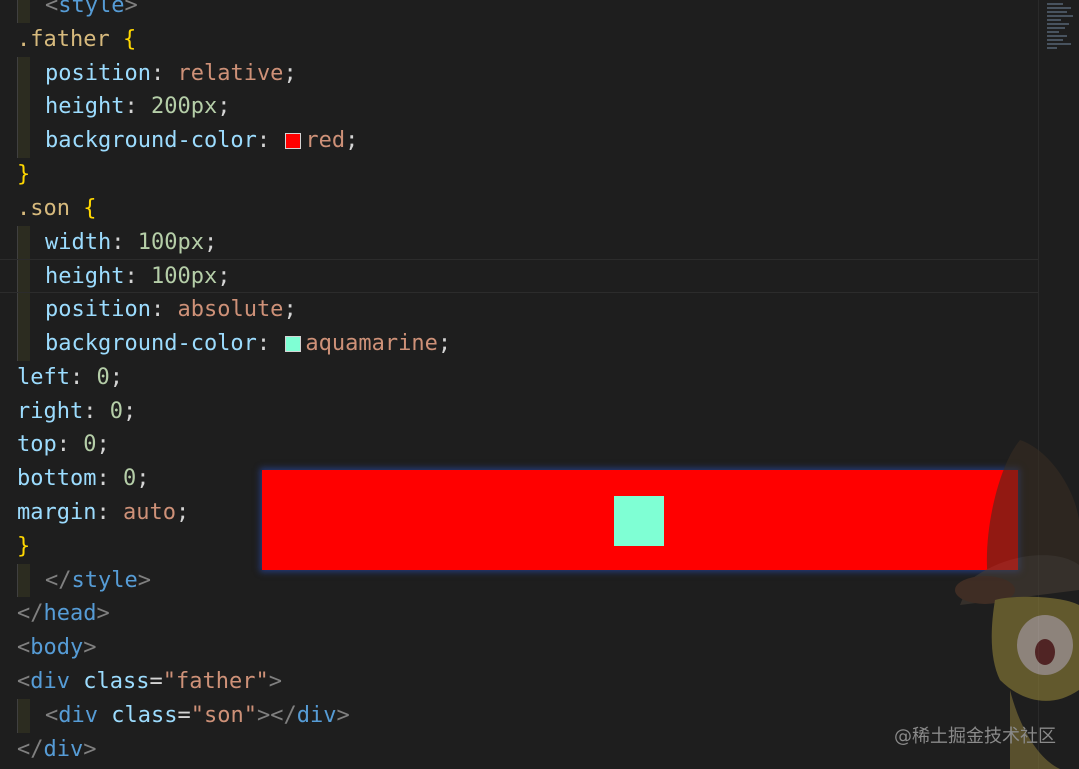 The width and height of the screenshot is (1079, 769). I want to click on code-line-10: position: absolute;, so click(519, 310).